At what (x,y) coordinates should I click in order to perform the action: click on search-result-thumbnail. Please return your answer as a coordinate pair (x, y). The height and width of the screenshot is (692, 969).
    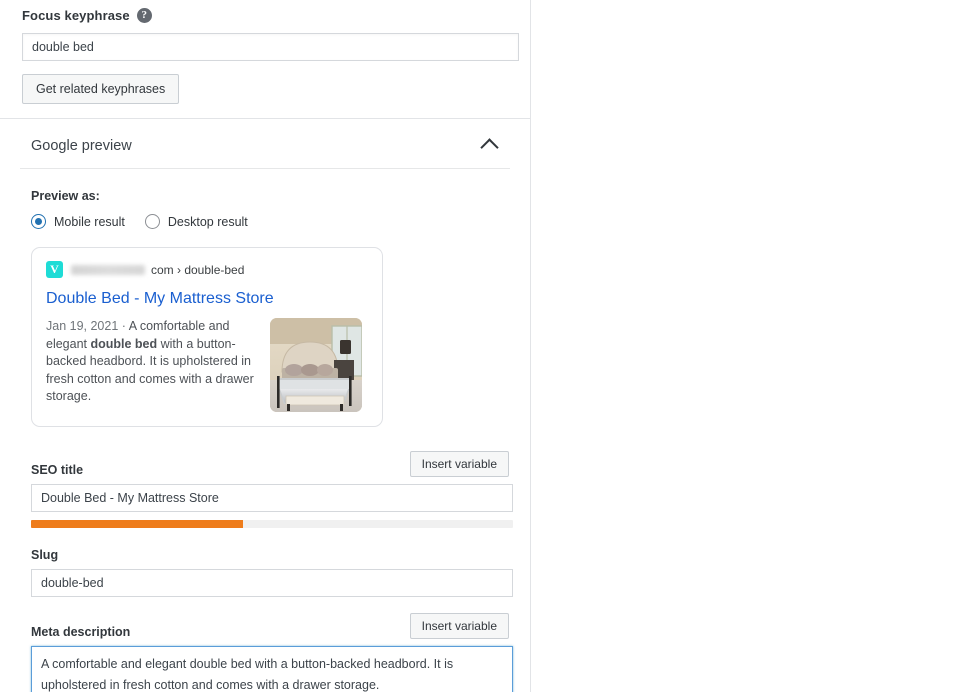
    Looking at the image, I should click on (316, 365).